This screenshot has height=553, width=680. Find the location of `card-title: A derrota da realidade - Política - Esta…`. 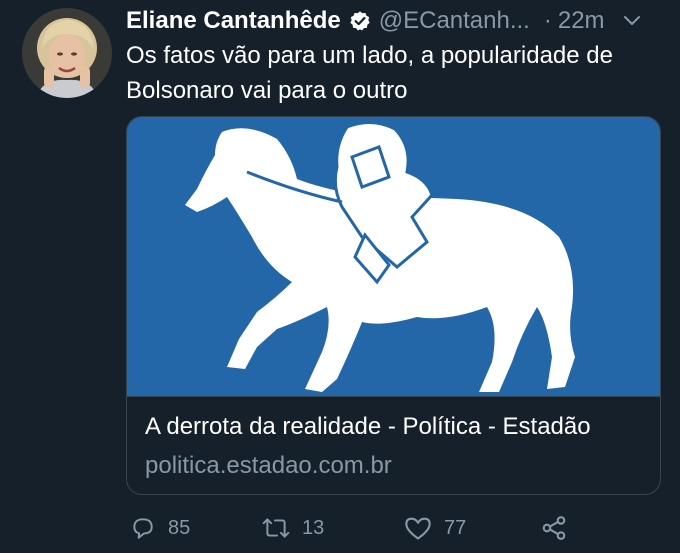

card-title: A derrota da realidade - Política - Esta… is located at coordinates (368, 427).